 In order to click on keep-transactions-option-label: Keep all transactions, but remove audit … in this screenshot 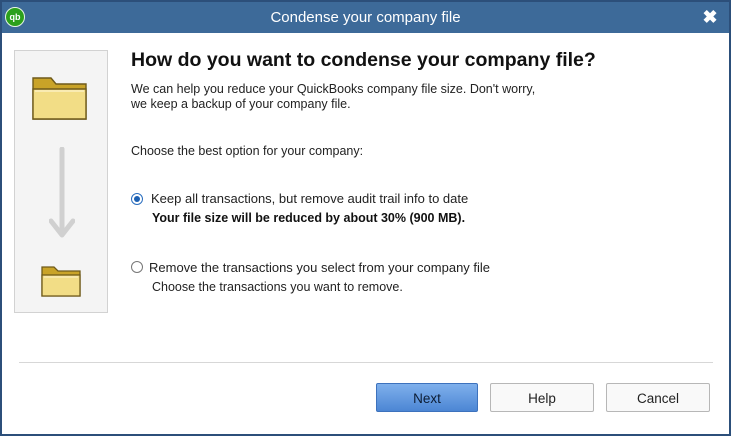, I will do `click(309, 198)`.